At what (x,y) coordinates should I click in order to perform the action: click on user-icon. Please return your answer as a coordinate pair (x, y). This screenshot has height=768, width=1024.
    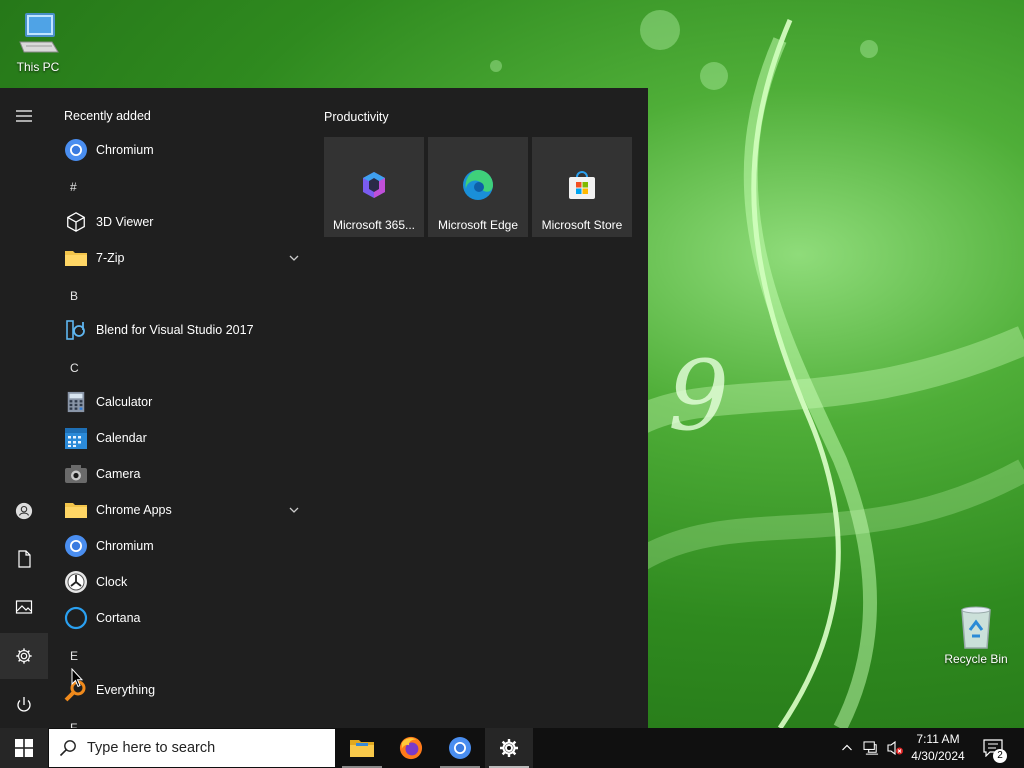
    Looking at the image, I should click on (24, 511).